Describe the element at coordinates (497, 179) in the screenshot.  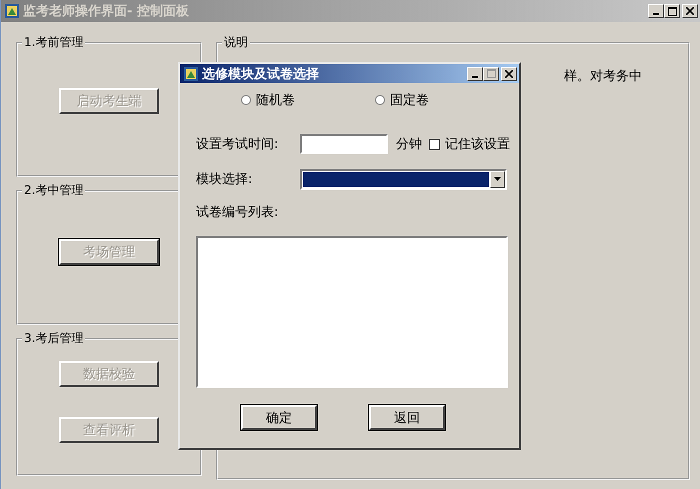
I see `dropdown-arrow-icon` at that location.